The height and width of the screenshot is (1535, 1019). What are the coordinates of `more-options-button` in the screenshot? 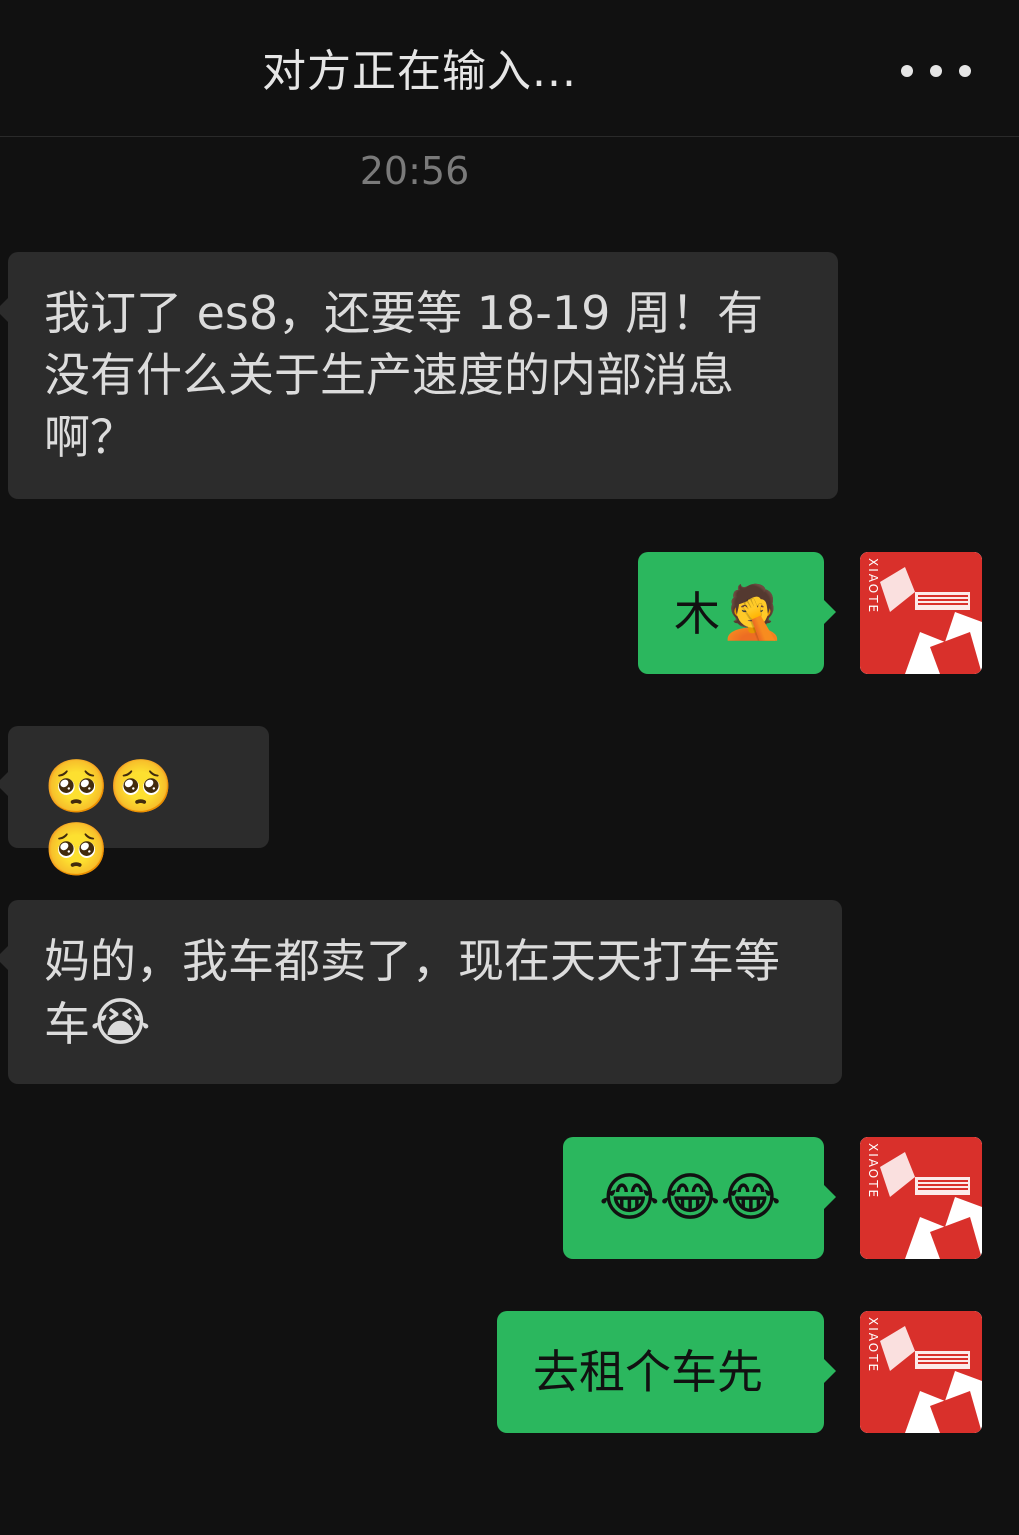 It's located at (936, 71).